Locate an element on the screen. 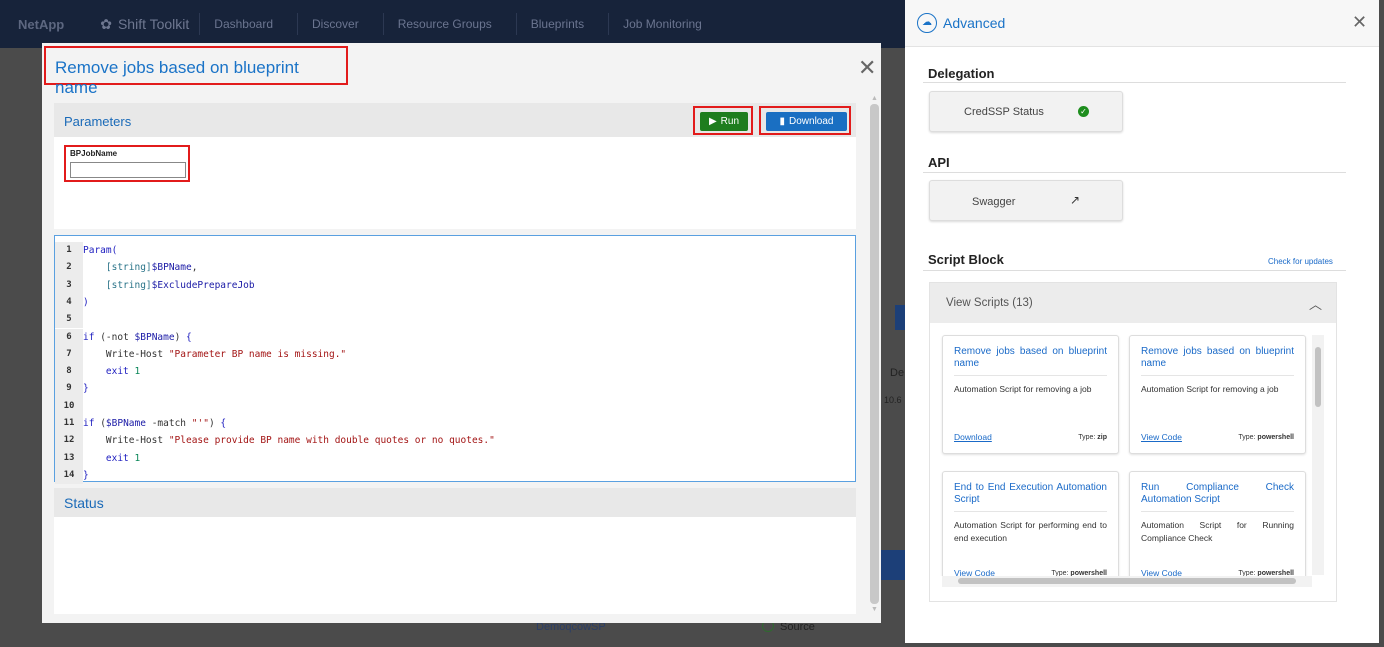  swagger-label: Swagger is located at coordinates (994, 202).